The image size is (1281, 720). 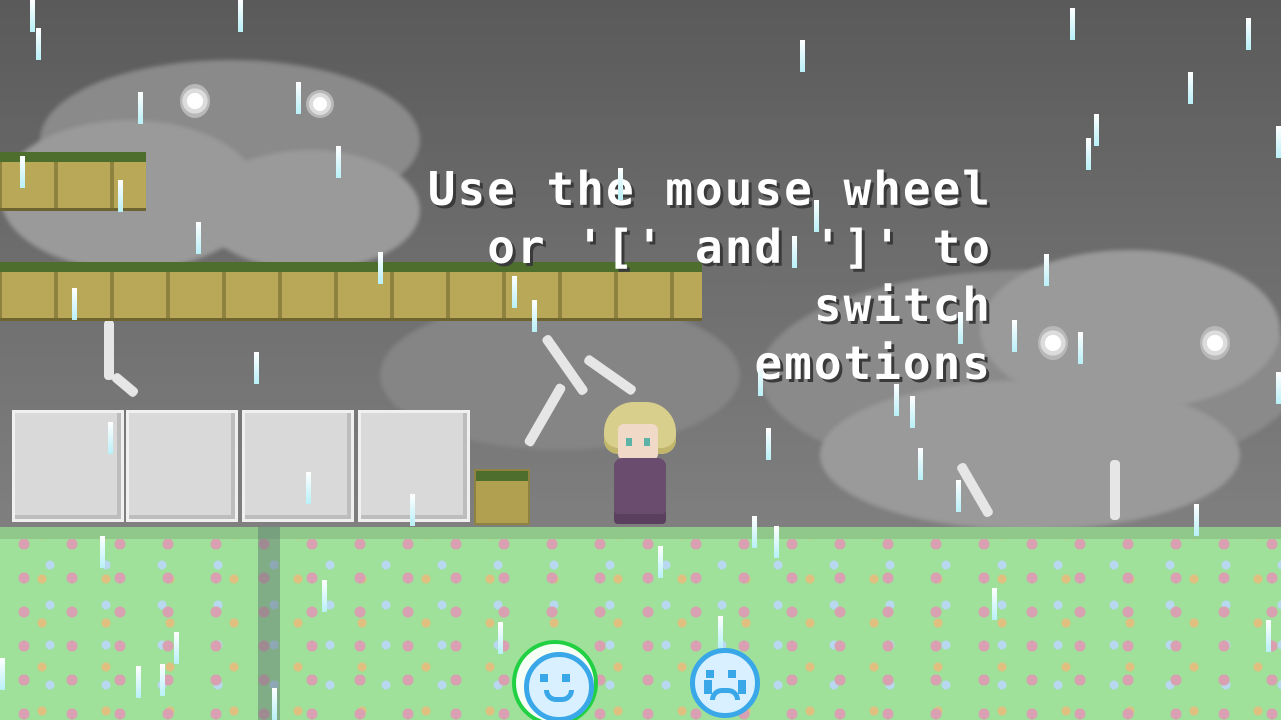 I want to click on hint-line-2: or '[' and ']' to switch, so click(x=739, y=276).